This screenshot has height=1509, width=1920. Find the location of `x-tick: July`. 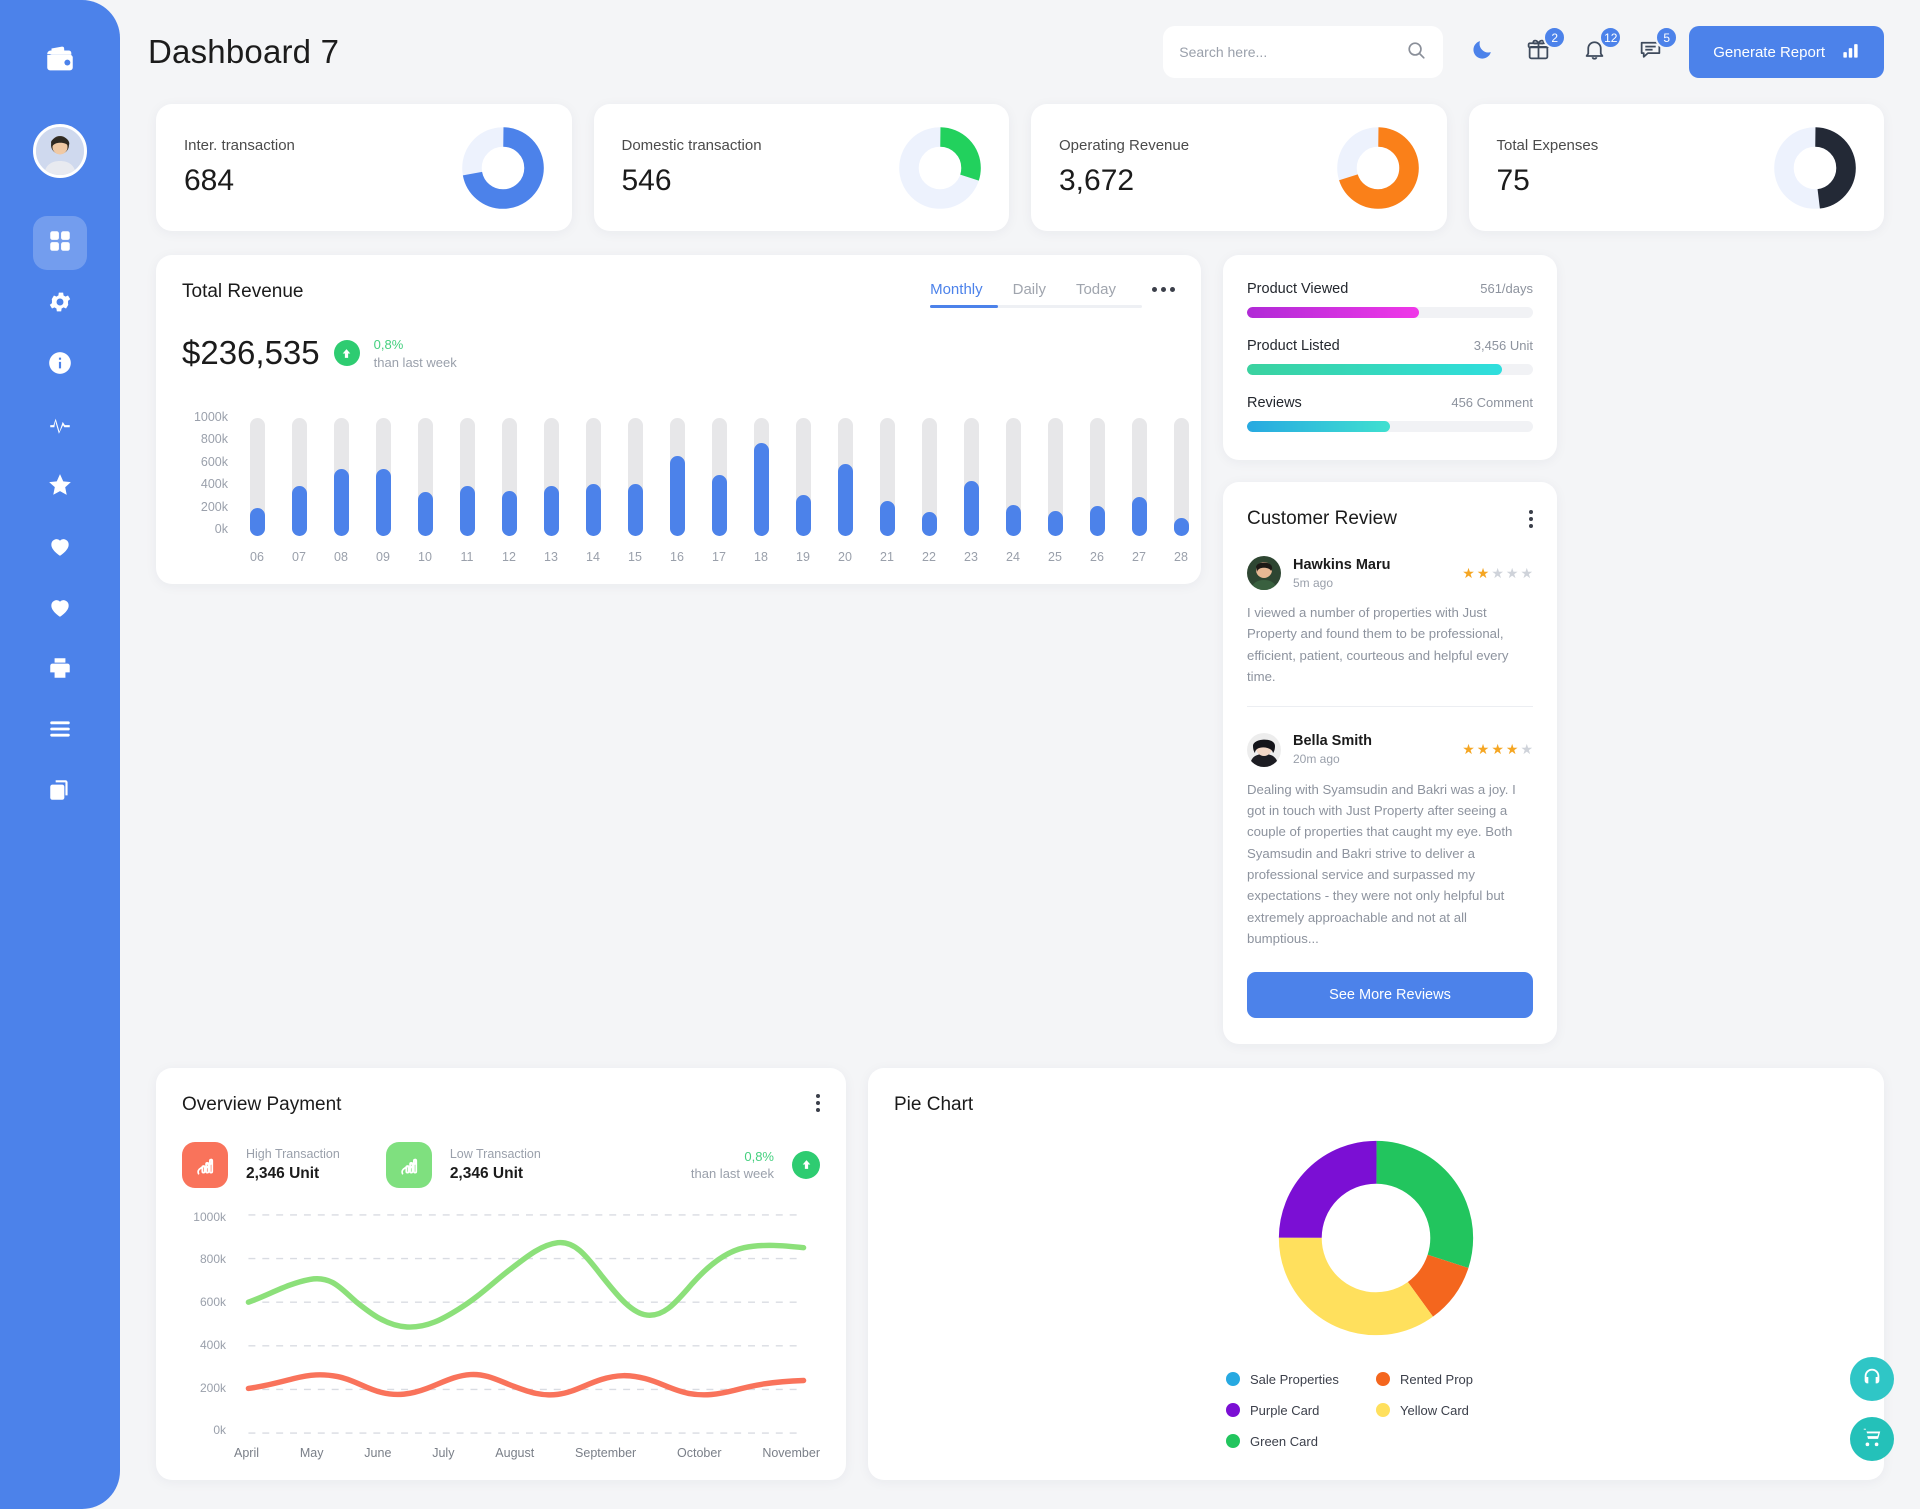

x-tick: July is located at coordinates (443, 1452).